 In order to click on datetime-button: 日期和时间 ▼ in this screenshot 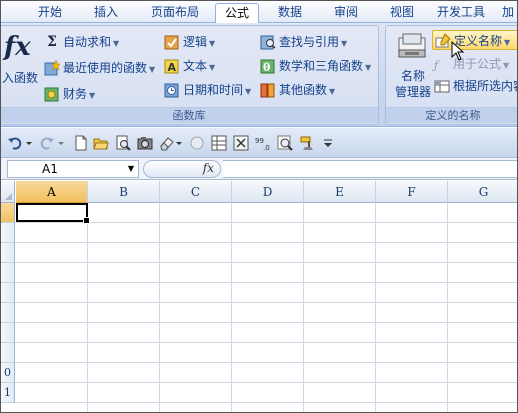, I will do `click(207, 90)`.